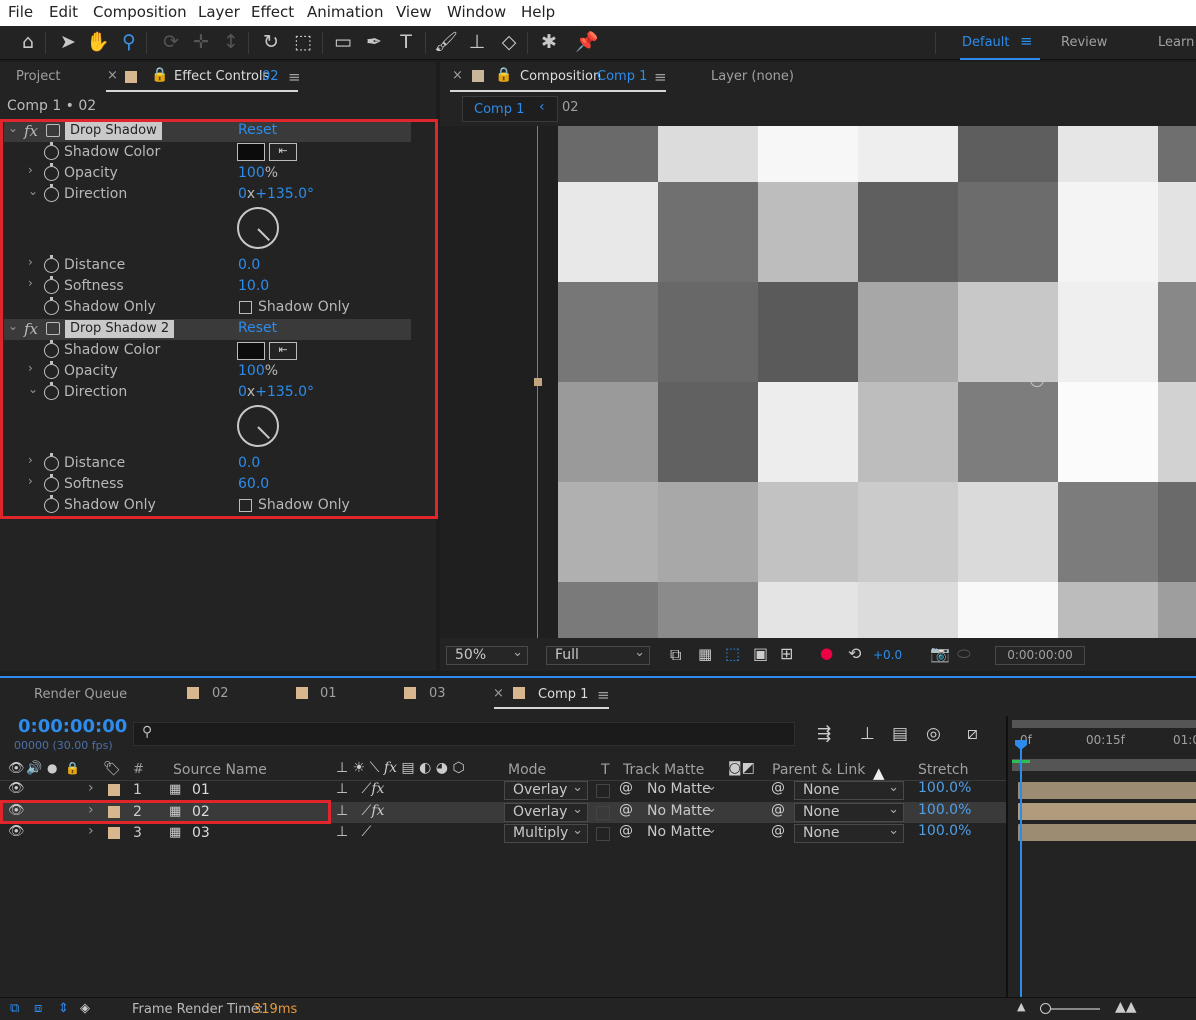  What do you see at coordinates (1126, 1007) in the screenshot?
I see `zoom-in-icon: ▲▲` at bounding box center [1126, 1007].